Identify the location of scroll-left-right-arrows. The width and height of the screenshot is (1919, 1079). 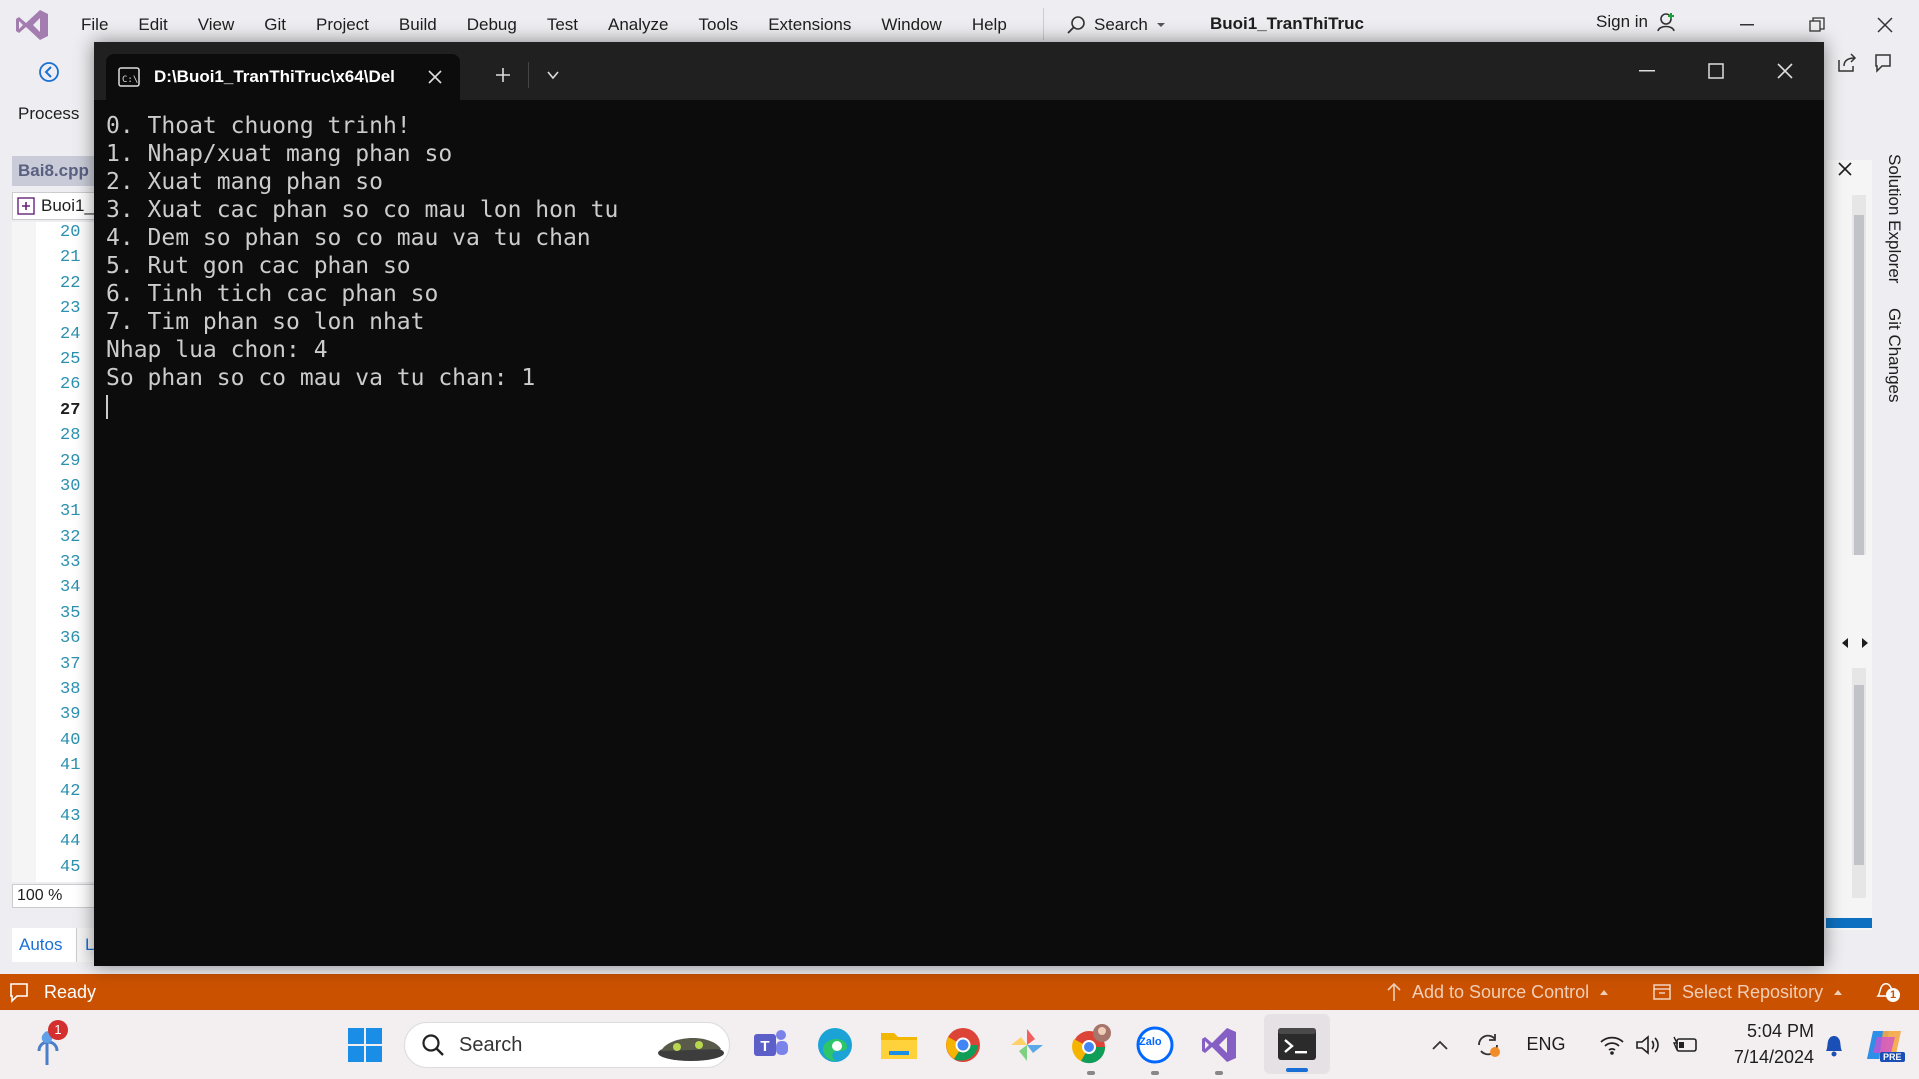
(1844, 645).